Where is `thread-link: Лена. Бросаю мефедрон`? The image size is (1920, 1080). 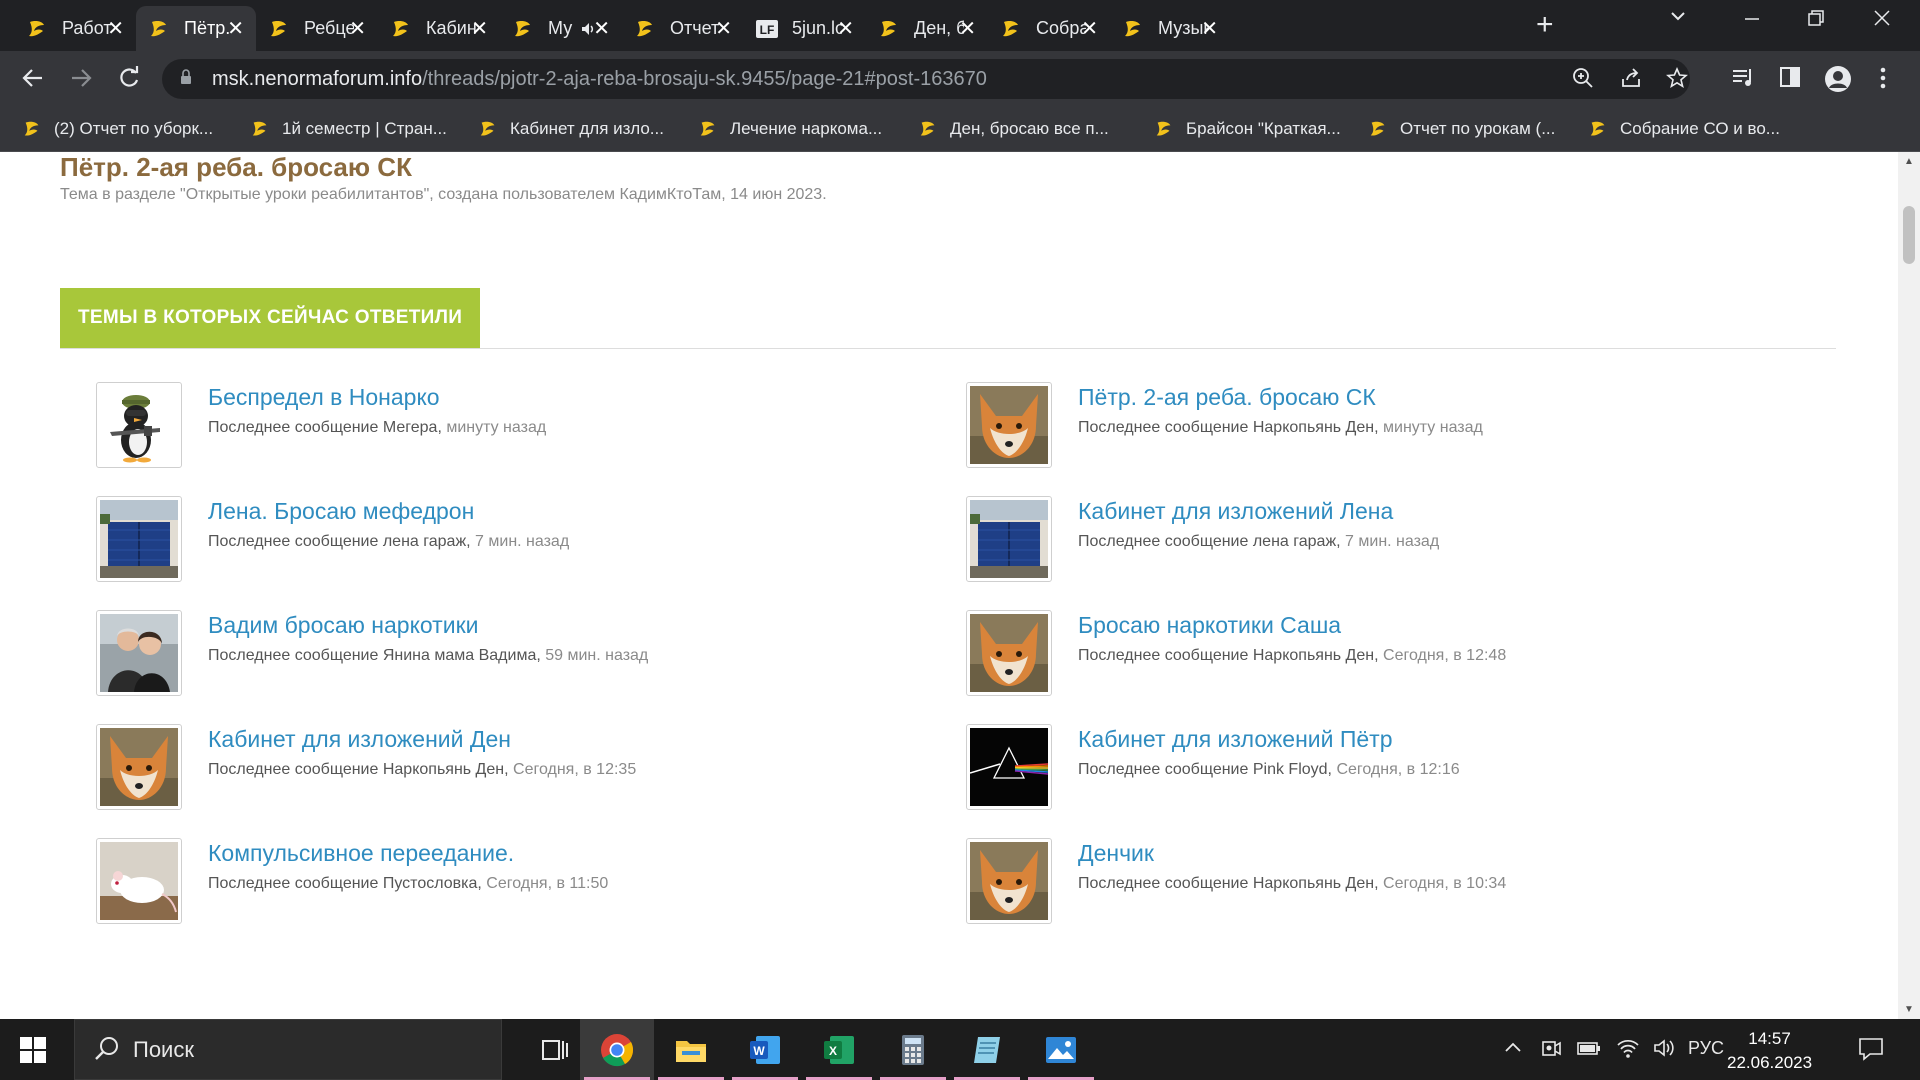
thread-link: Лена. Бросаю мефедрон is located at coordinates (341, 511).